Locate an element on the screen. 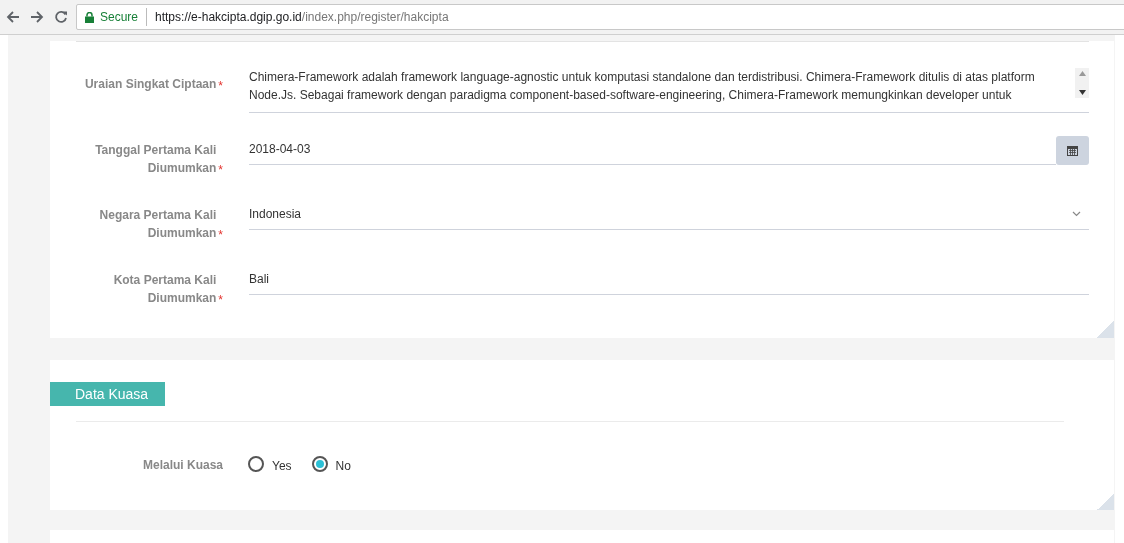  chevron-down-icon is located at coordinates (1076, 214).